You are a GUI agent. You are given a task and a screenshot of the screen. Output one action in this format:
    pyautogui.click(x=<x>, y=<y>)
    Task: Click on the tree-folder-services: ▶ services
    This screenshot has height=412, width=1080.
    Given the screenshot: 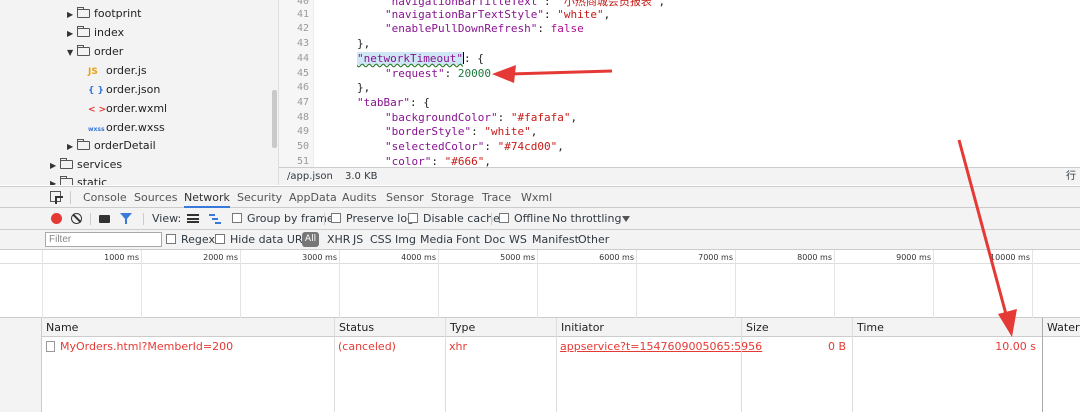 What is the action you would take?
    pyautogui.click(x=86, y=164)
    